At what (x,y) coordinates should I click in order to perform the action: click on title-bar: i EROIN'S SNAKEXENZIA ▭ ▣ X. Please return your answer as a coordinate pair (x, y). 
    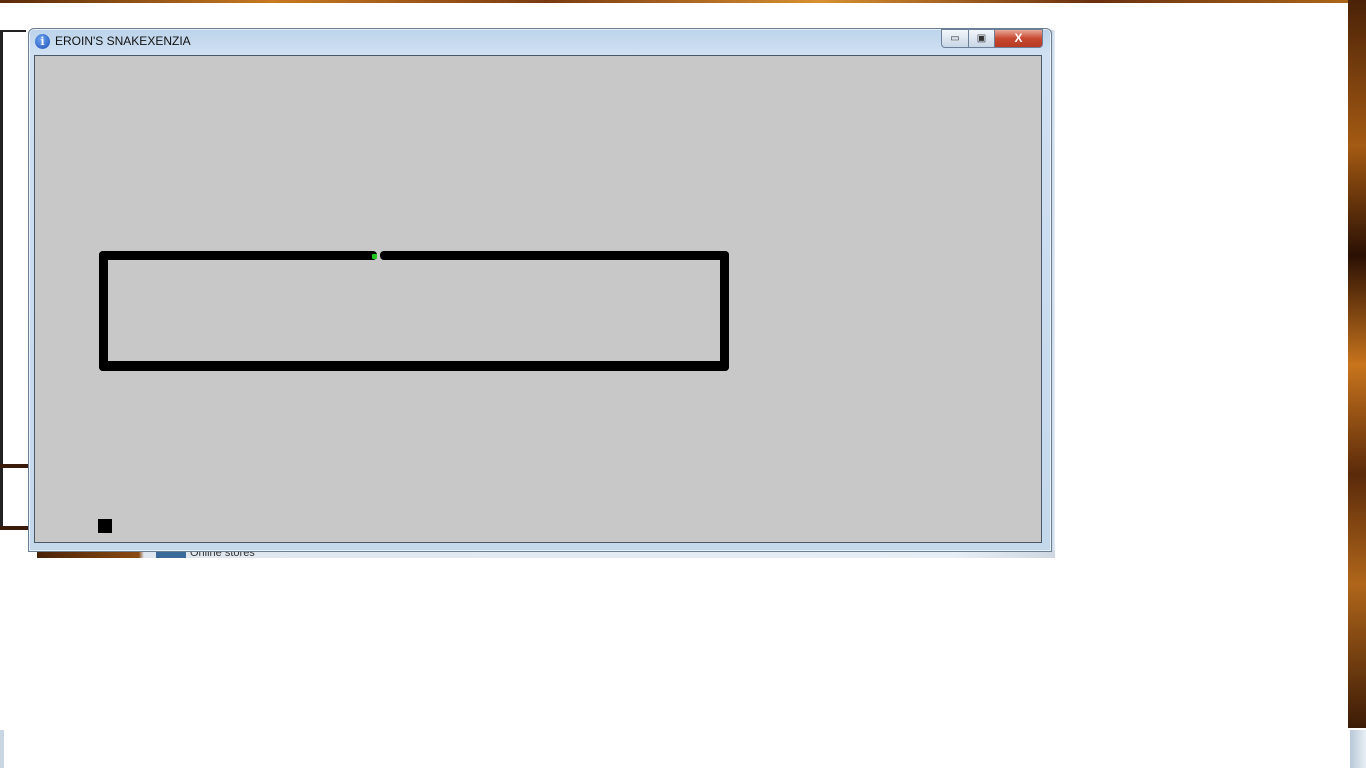
    Looking at the image, I should click on (540, 42).